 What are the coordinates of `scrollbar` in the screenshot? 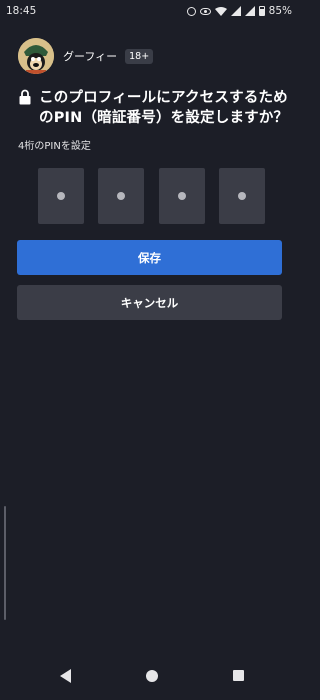 It's located at (5, 563).